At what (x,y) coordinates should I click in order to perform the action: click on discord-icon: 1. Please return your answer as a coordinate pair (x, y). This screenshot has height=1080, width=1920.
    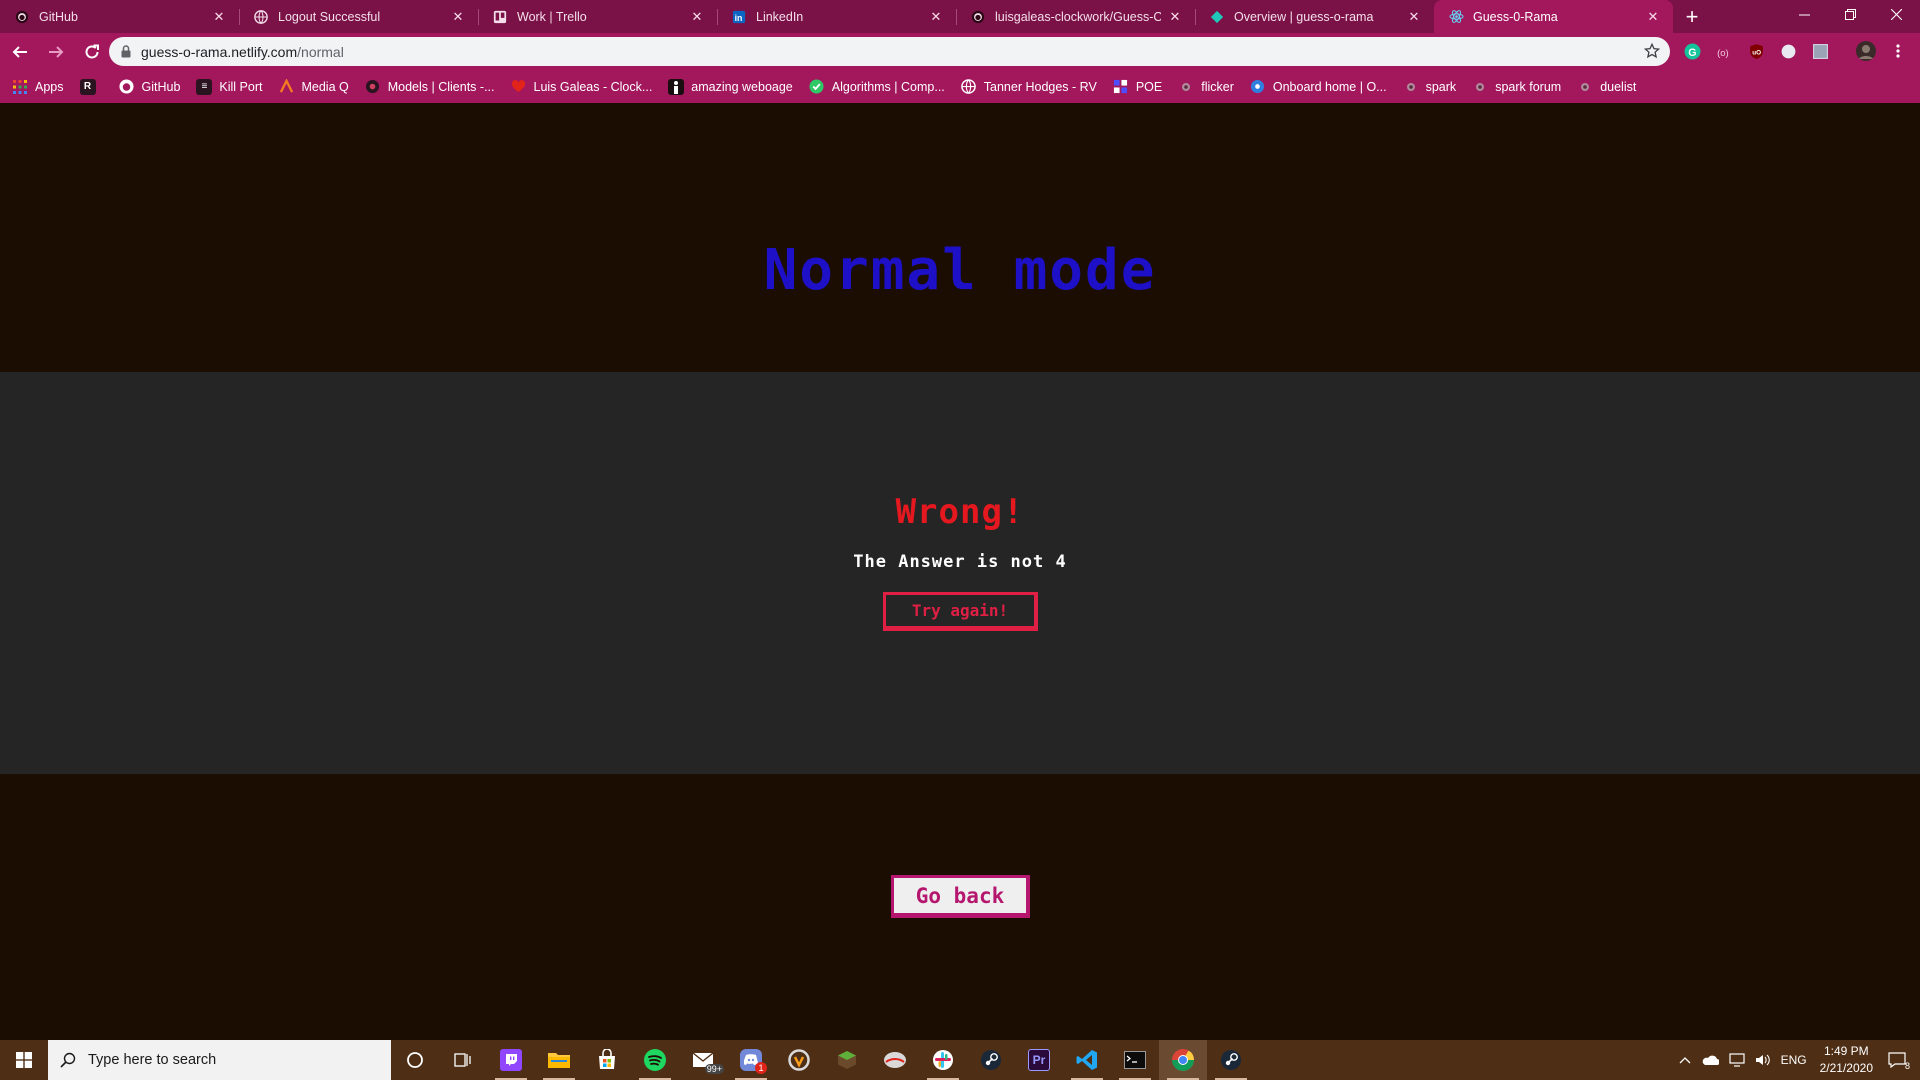
    Looking at the image, I should click on (751, 1060).